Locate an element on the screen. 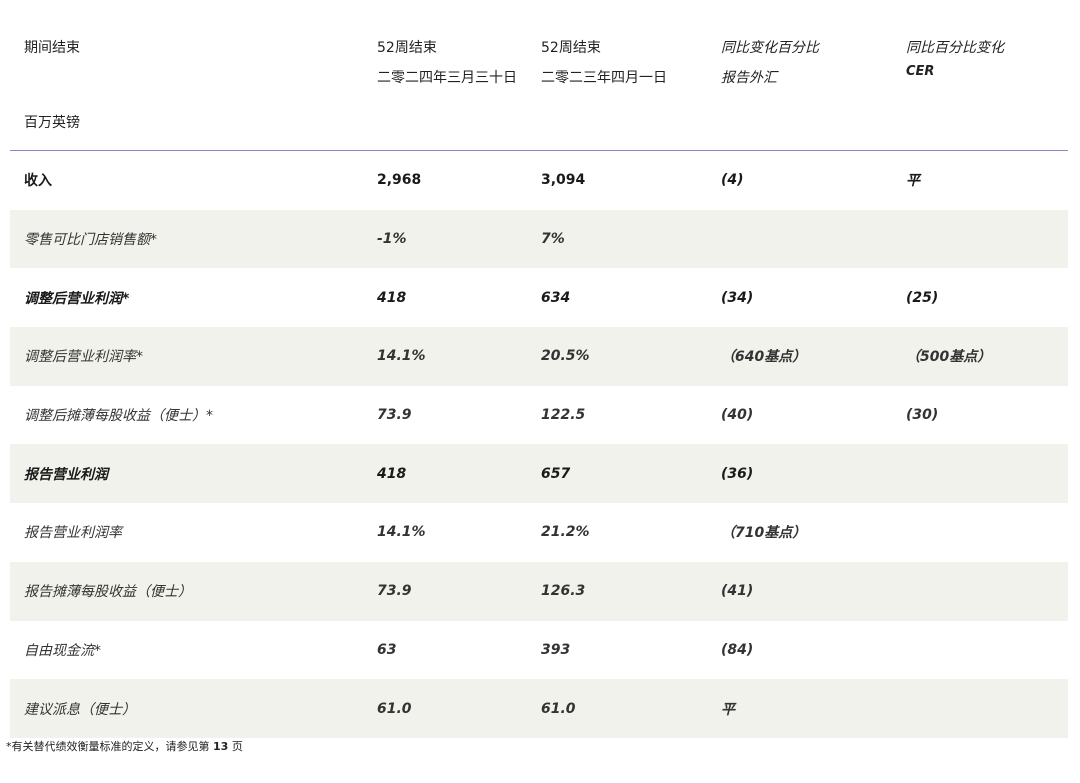 Image resolution: width=1080 pixels, height=783 pixels. row-label: 收入 is located at coordinates (38, 181).